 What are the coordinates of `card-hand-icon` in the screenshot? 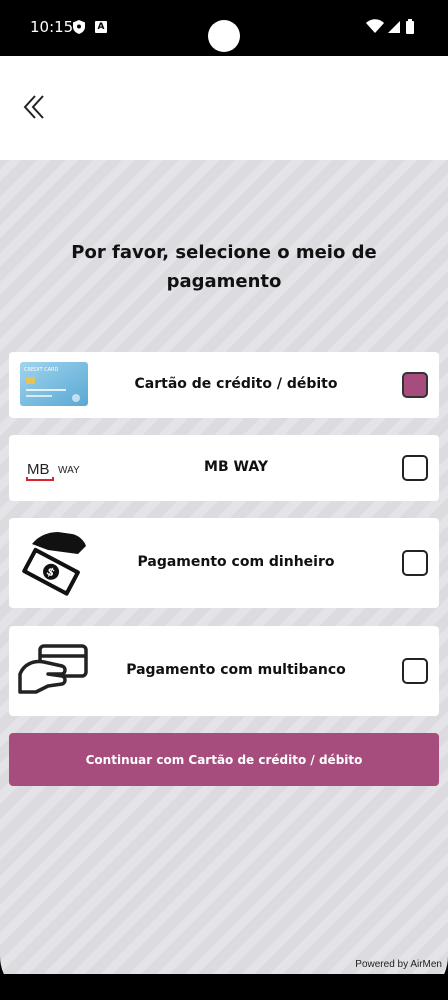 It's located at (53, 670).